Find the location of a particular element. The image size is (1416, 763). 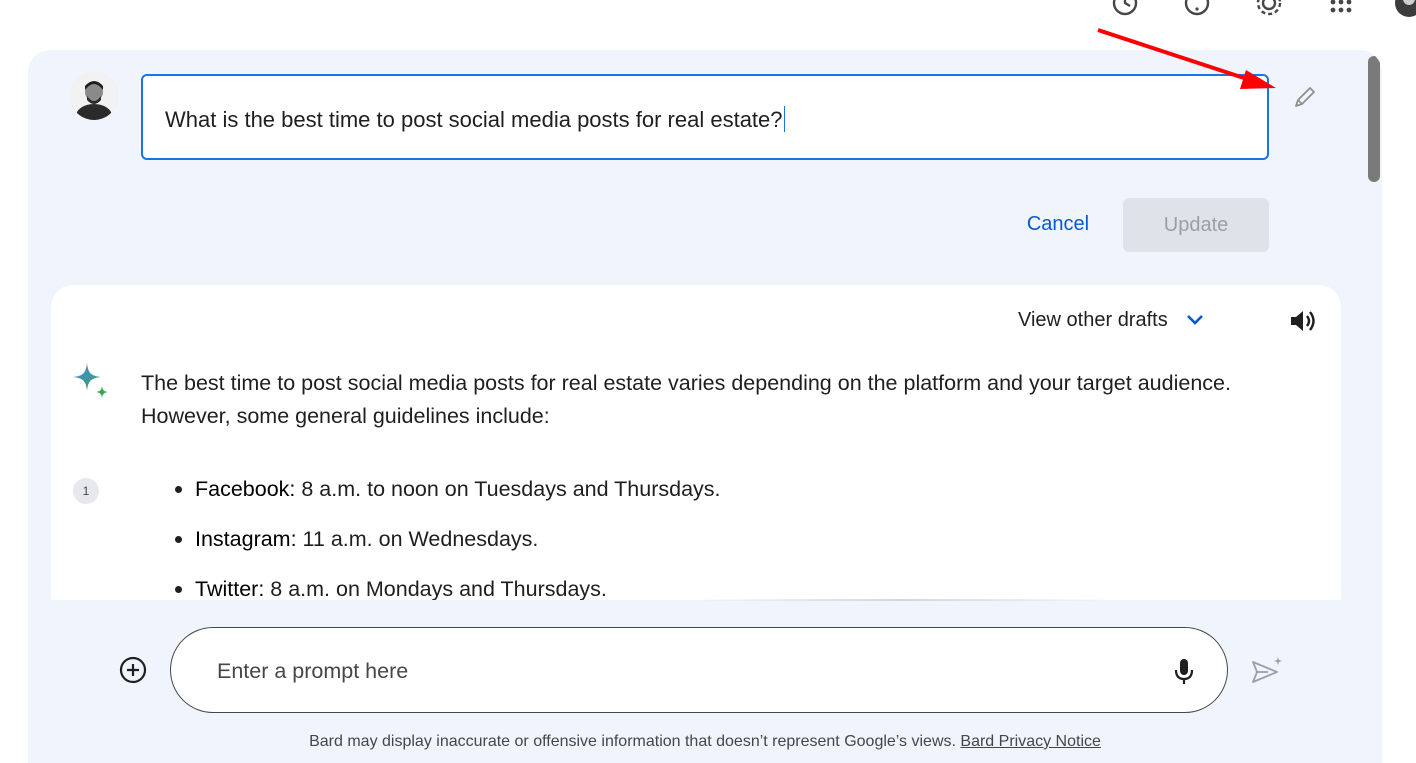

citation-badge: 1 is located at coordinates (86, 491).